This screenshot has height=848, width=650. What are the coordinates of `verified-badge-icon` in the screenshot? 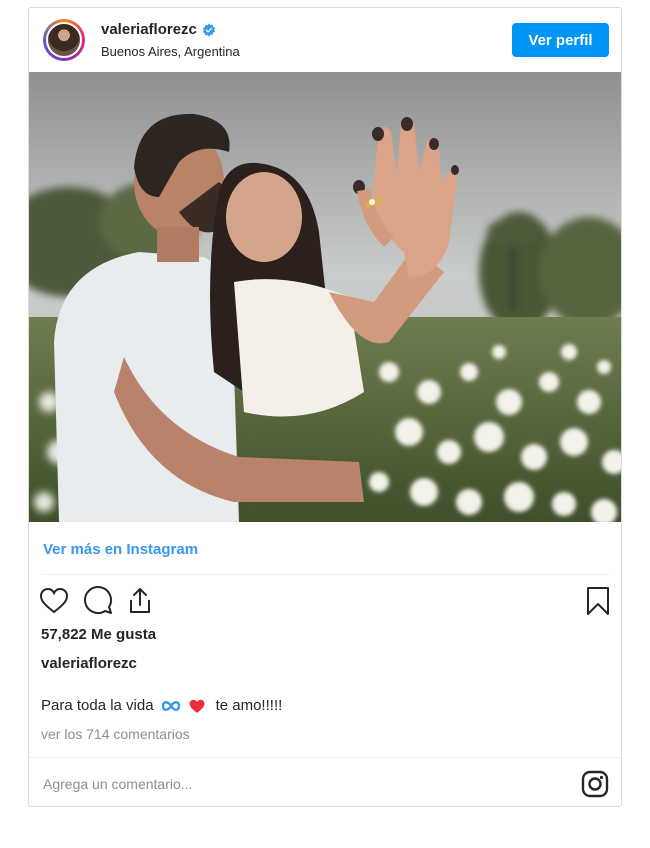 It's located at (208, 29).